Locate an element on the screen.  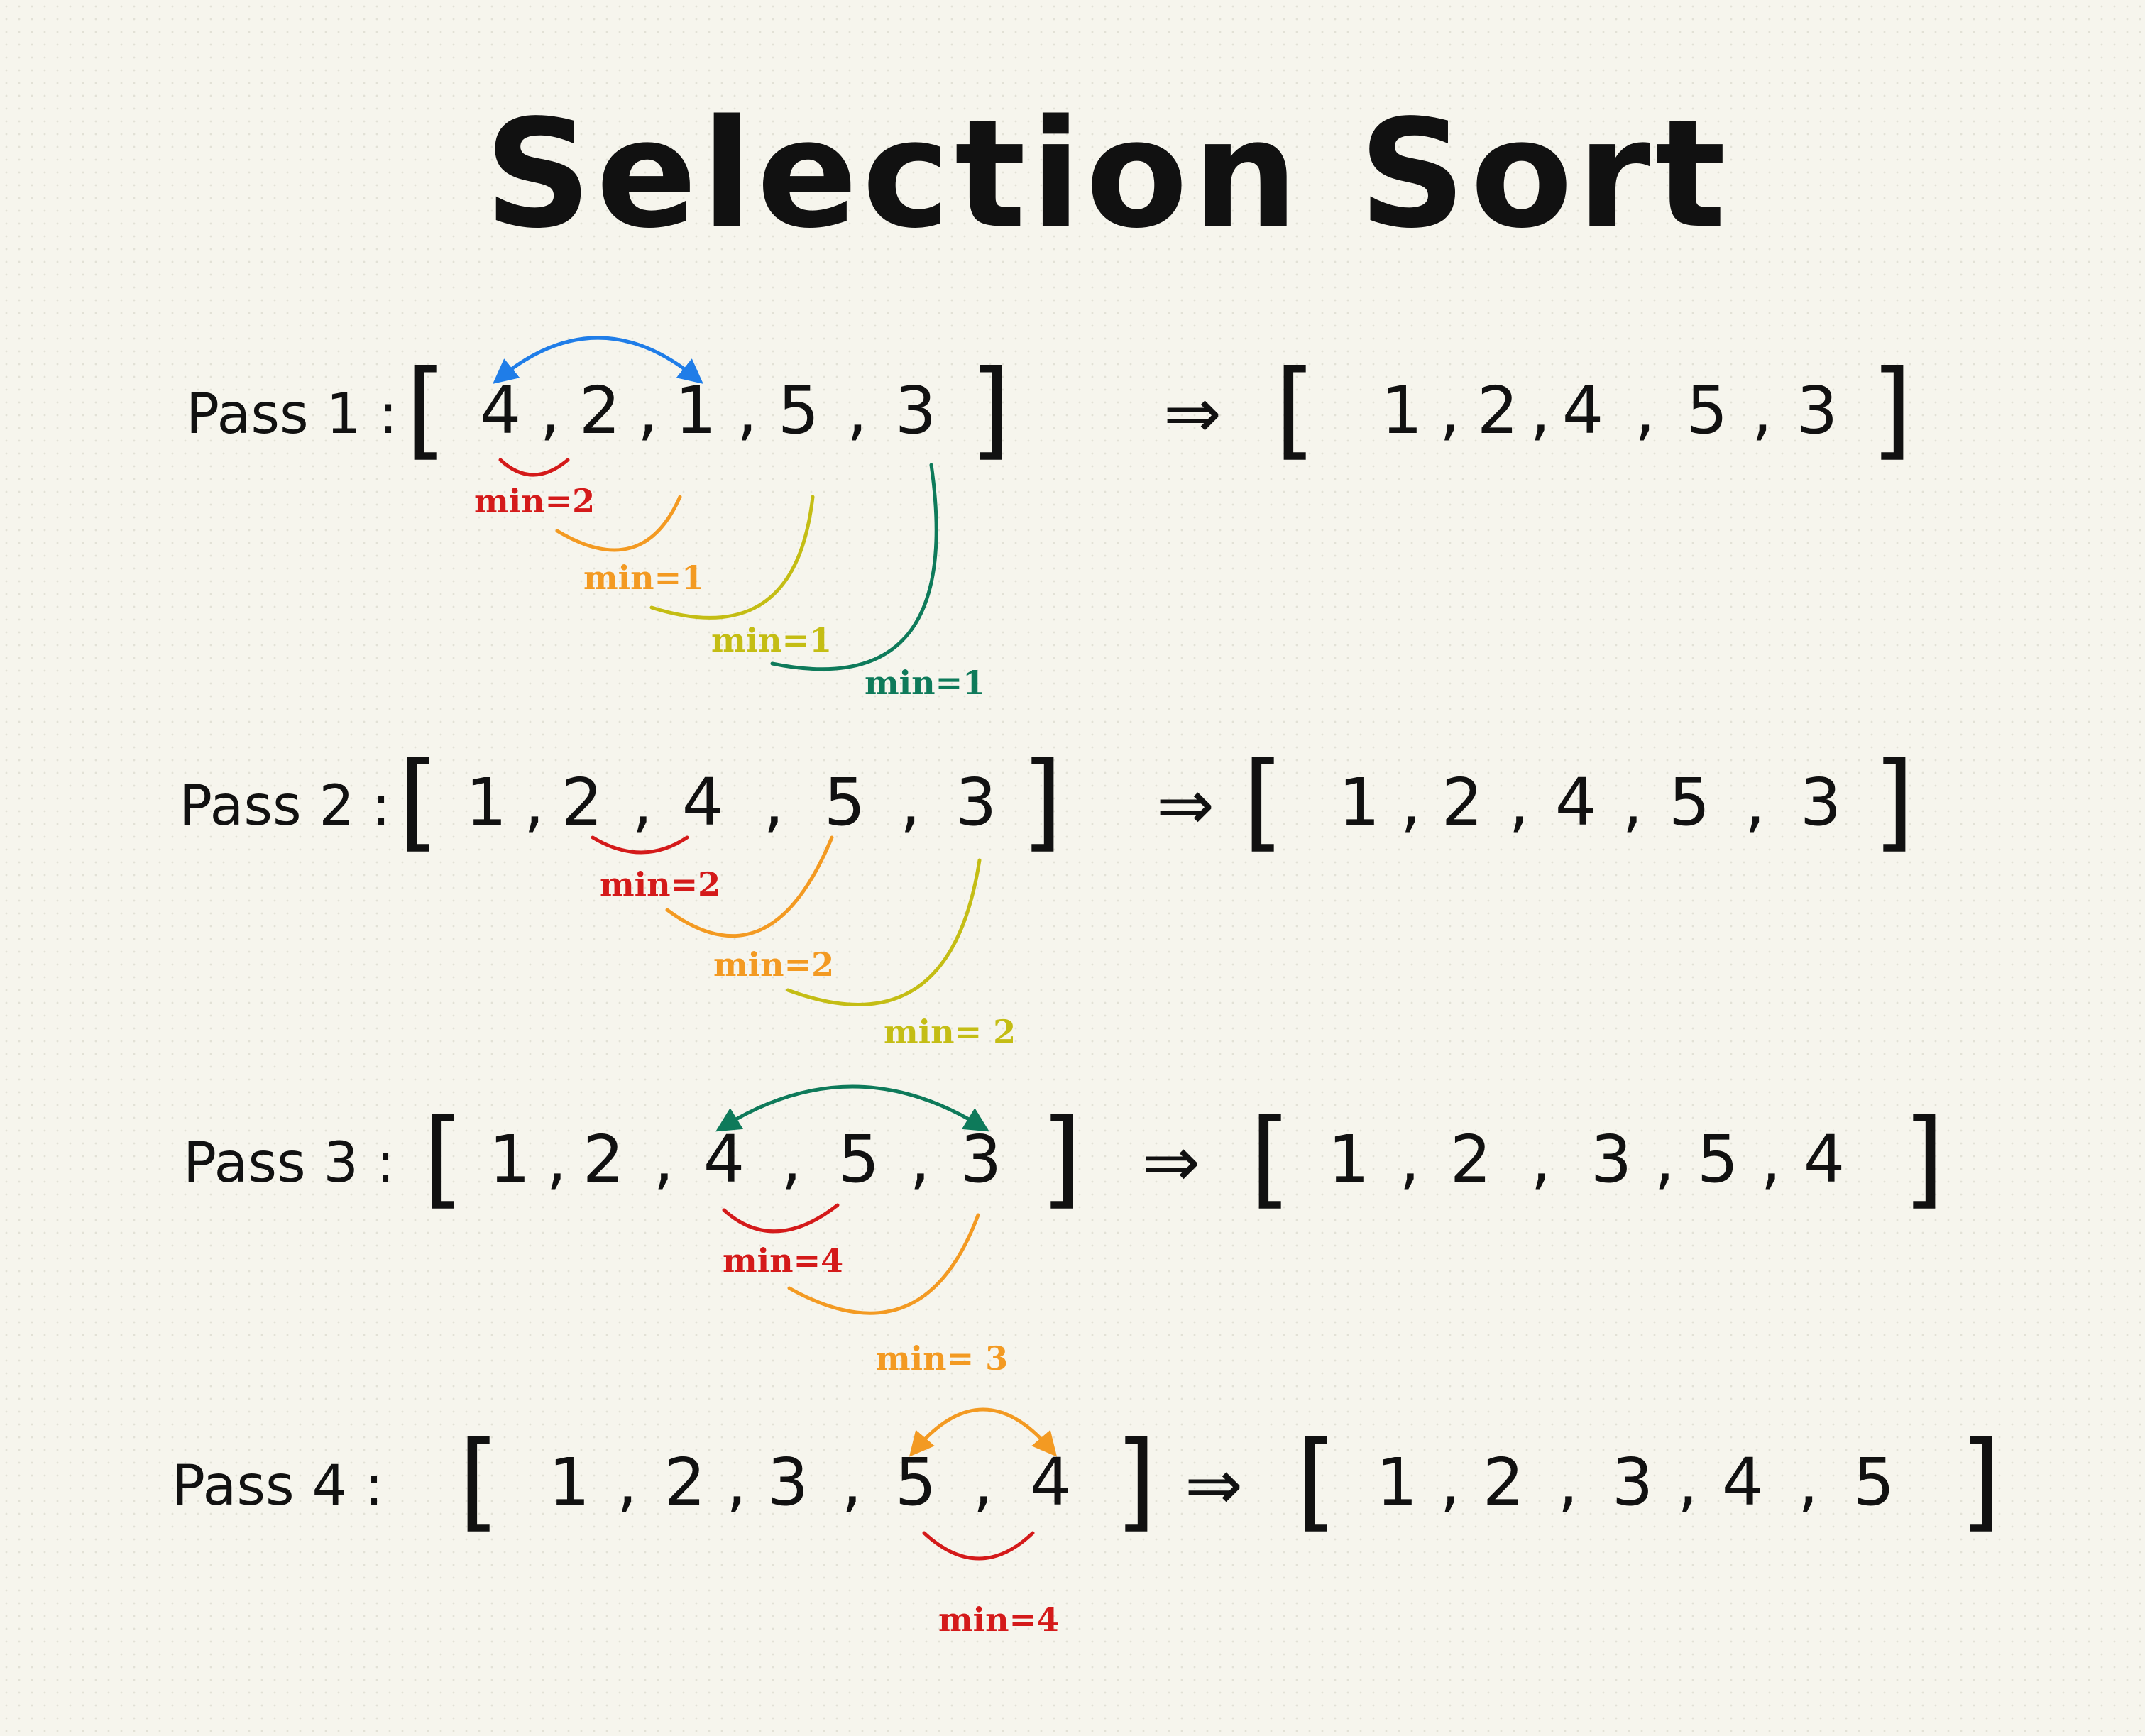
min-label: min=4 is located at coordinates (783, 1260).